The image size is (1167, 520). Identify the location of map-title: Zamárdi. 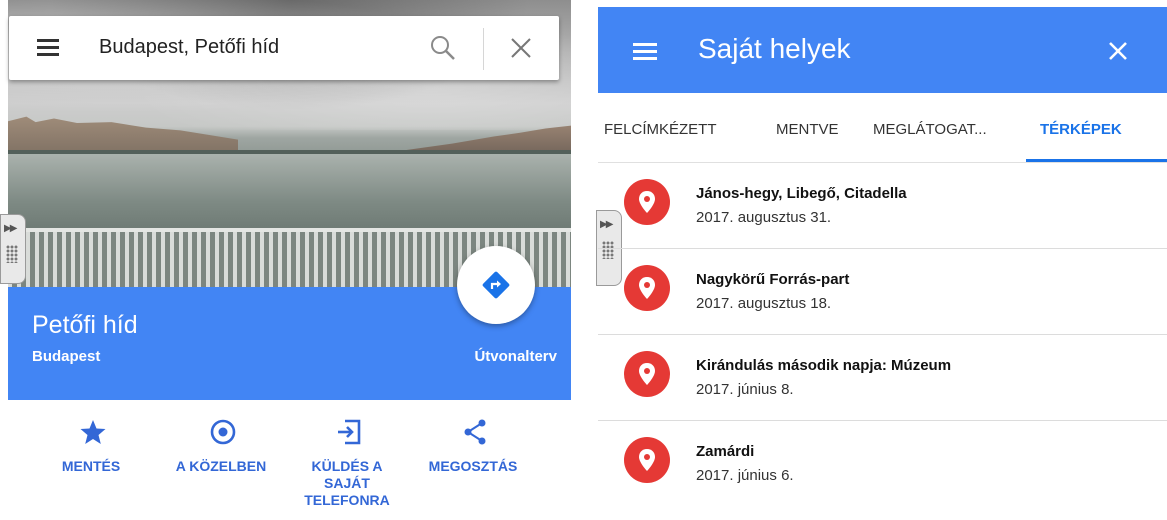
(725, 451).